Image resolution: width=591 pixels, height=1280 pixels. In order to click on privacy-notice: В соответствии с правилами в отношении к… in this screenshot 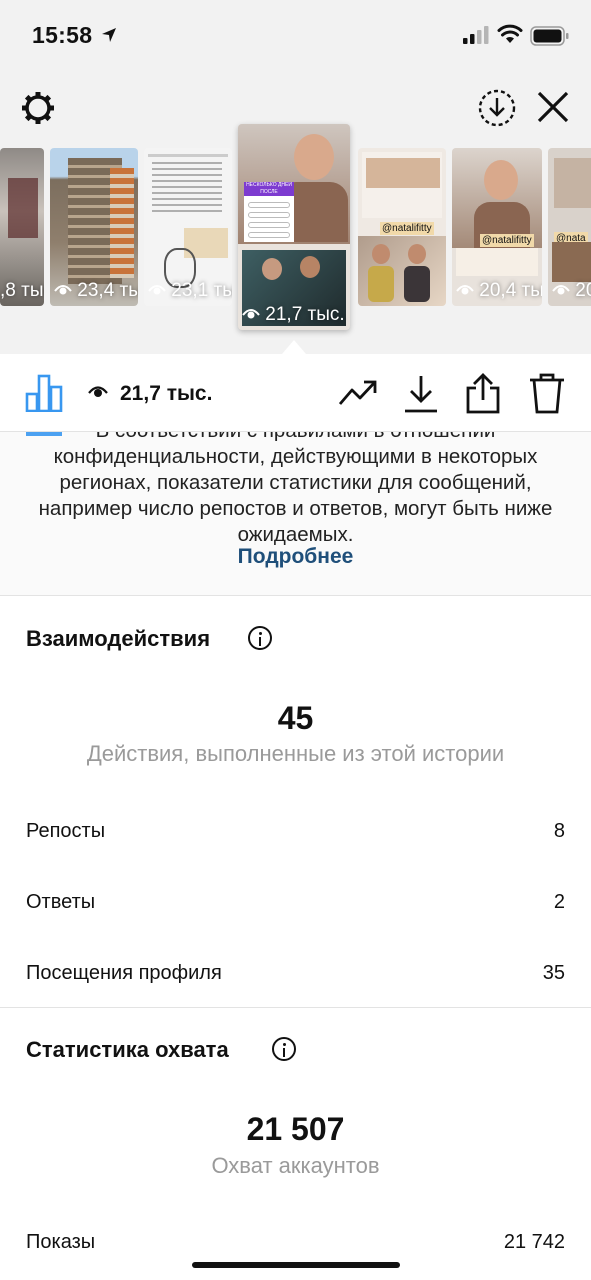, I will do `click(295, 514)`.